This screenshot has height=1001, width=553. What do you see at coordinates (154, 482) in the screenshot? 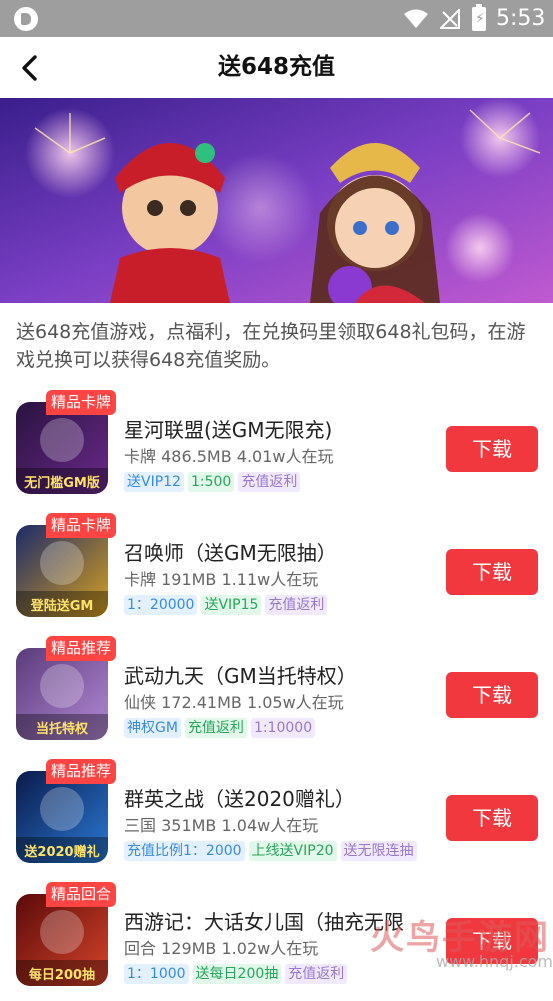
I see `game-tag: 送VIP12` at bounding box center [154, 482].